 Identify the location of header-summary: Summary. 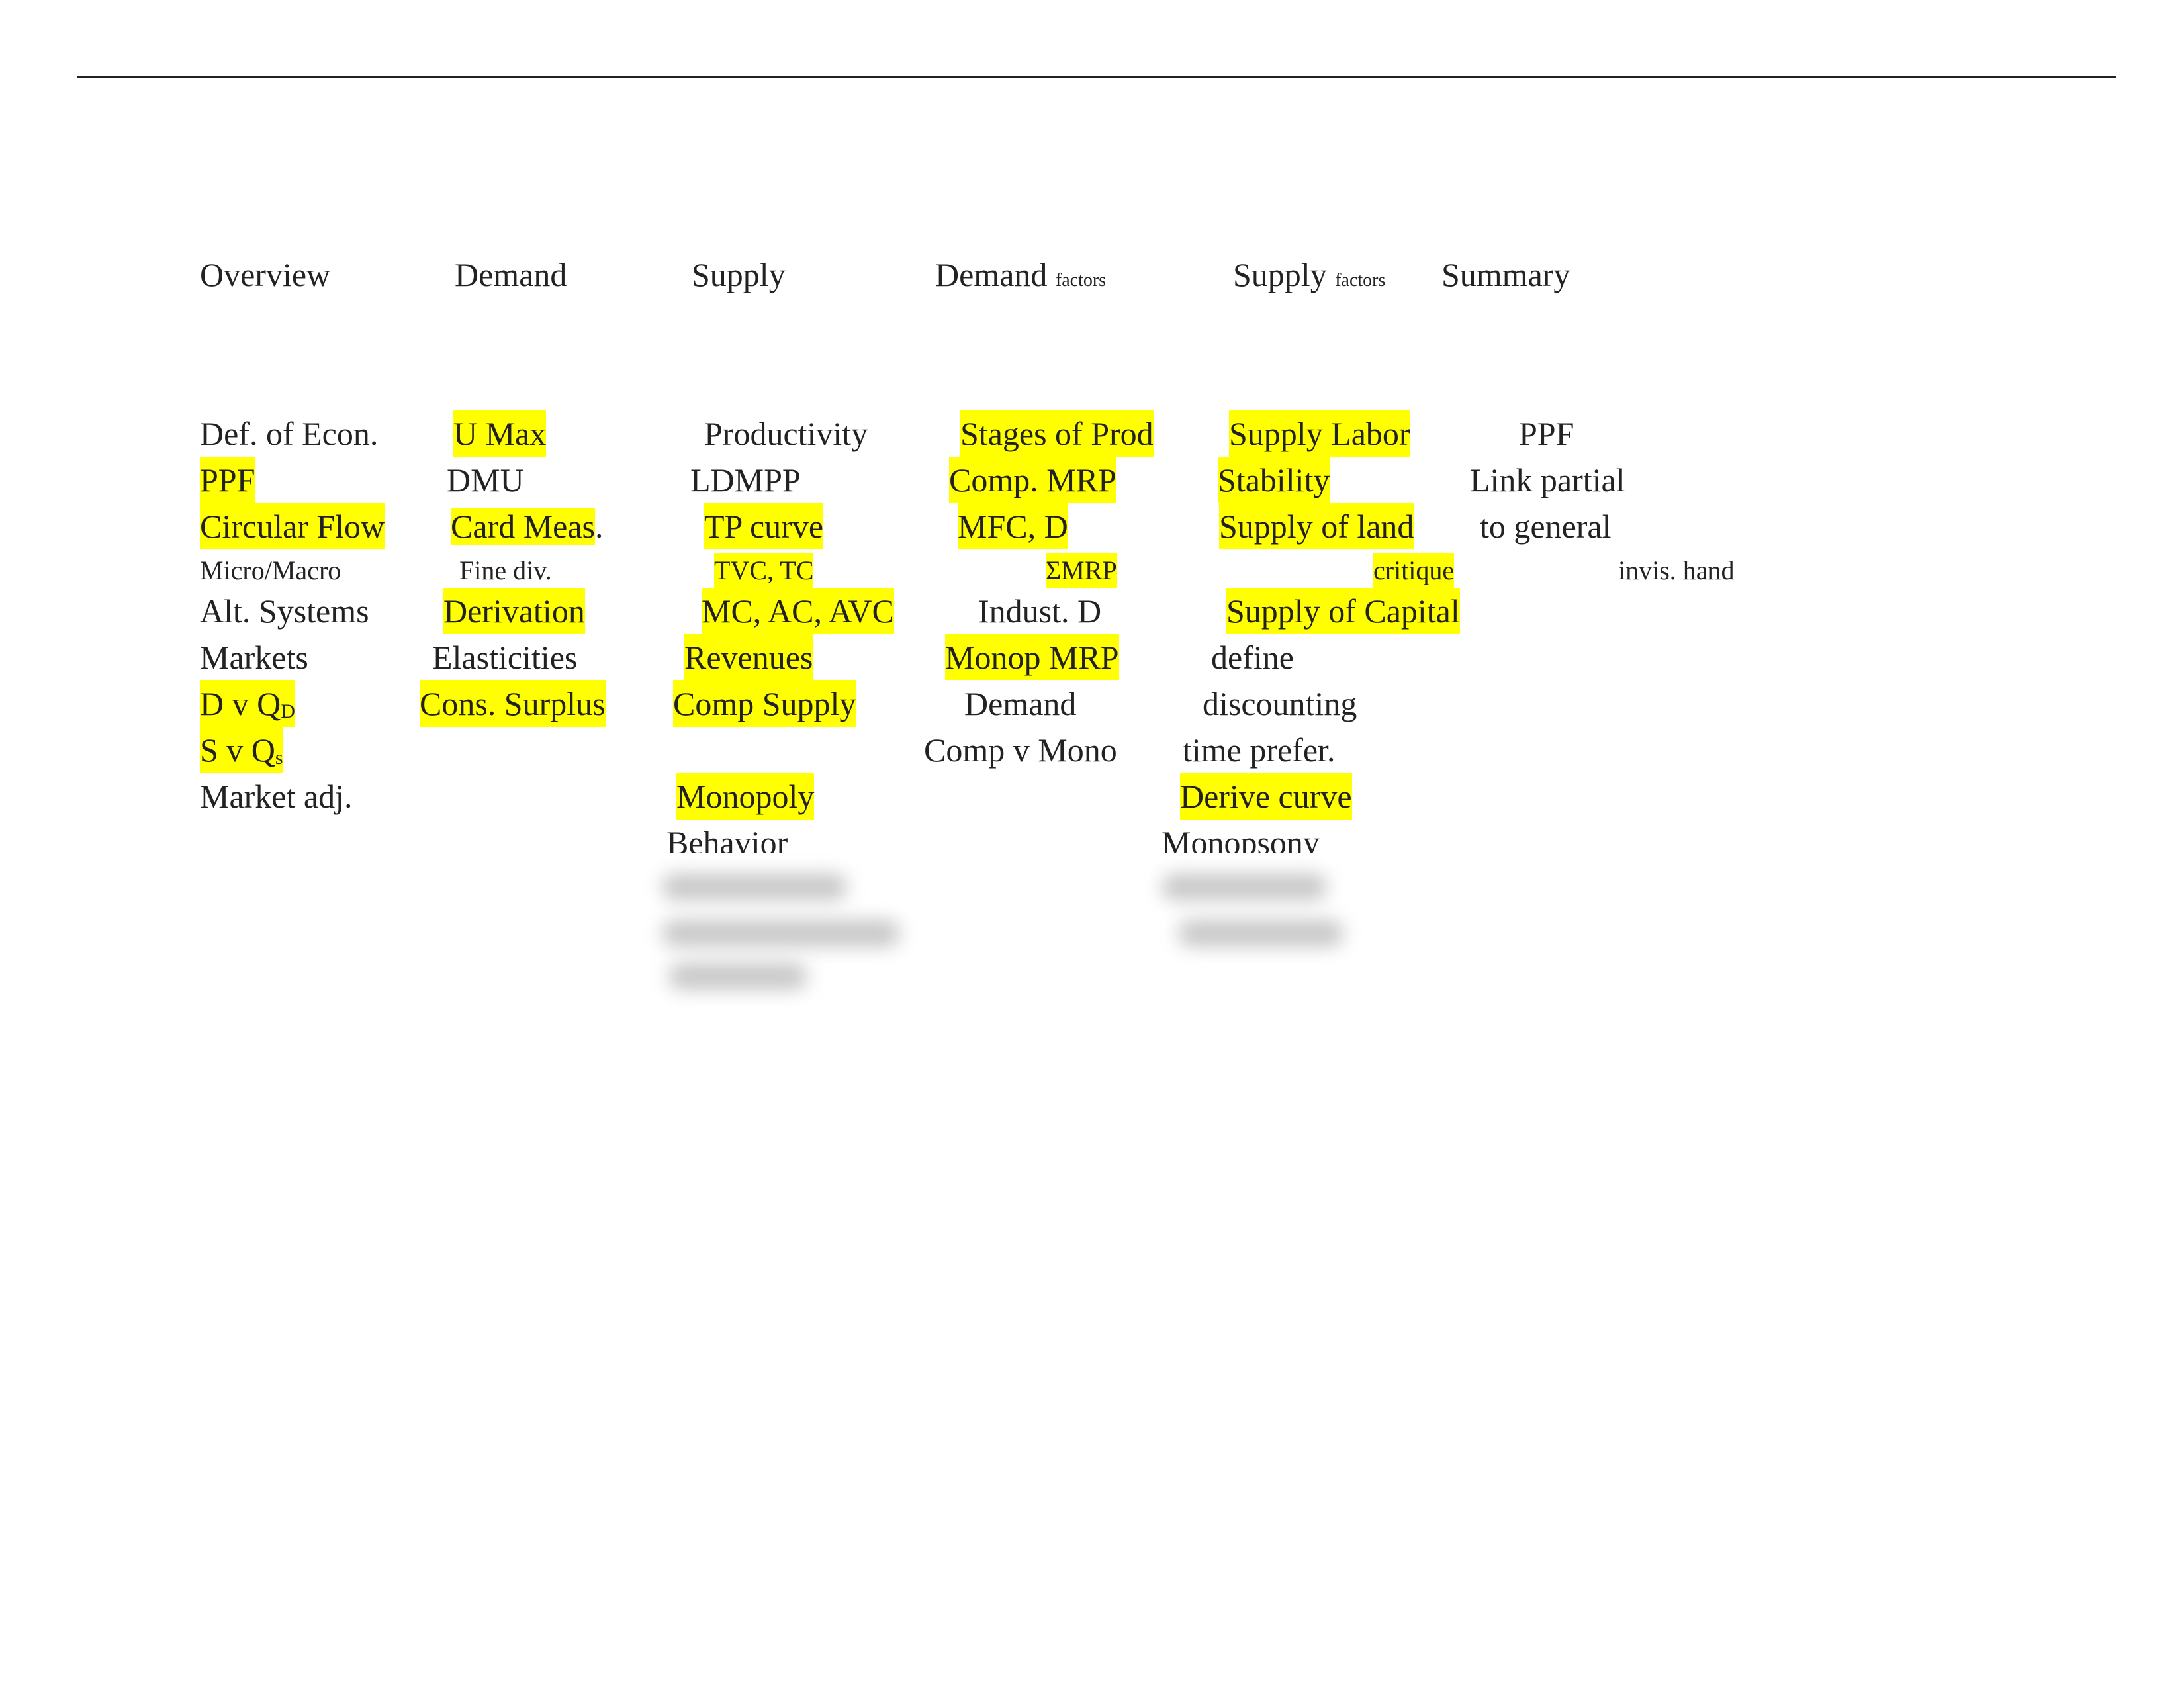
(1505, 274).